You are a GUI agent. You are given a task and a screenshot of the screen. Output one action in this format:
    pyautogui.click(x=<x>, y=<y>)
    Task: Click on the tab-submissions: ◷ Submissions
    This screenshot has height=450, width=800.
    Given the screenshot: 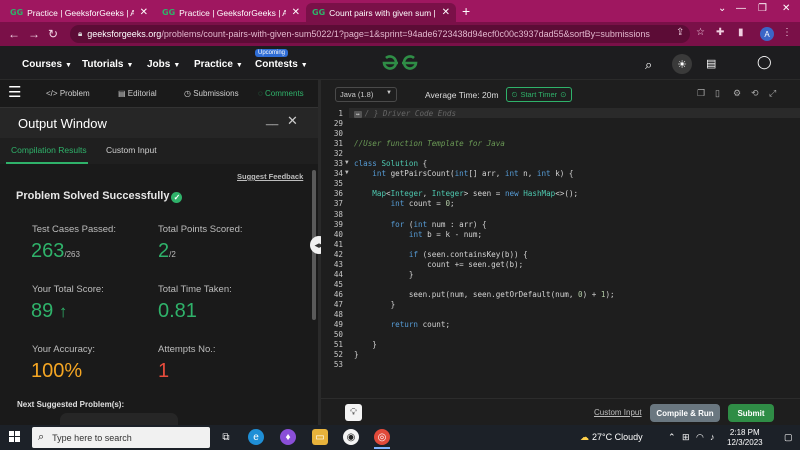 What is the action you would take?
    pyautogui.click(x=211, y=93)
    